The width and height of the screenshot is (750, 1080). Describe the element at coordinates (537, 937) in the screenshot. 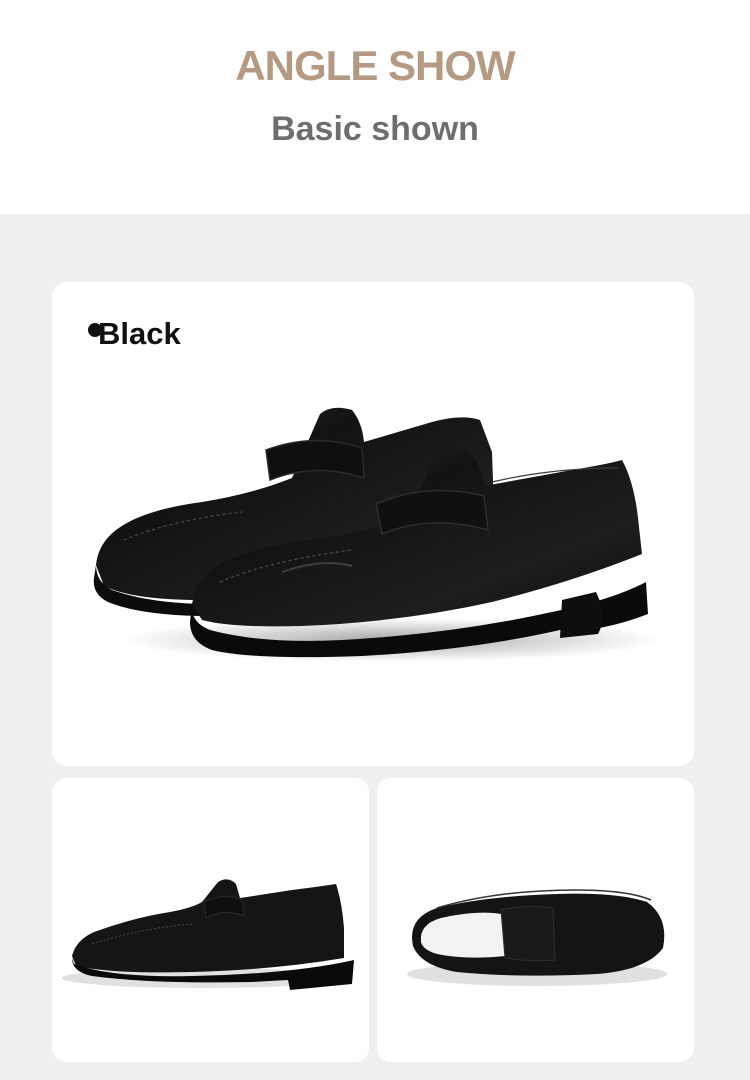

I see `single-loafer-top-image` at that location.